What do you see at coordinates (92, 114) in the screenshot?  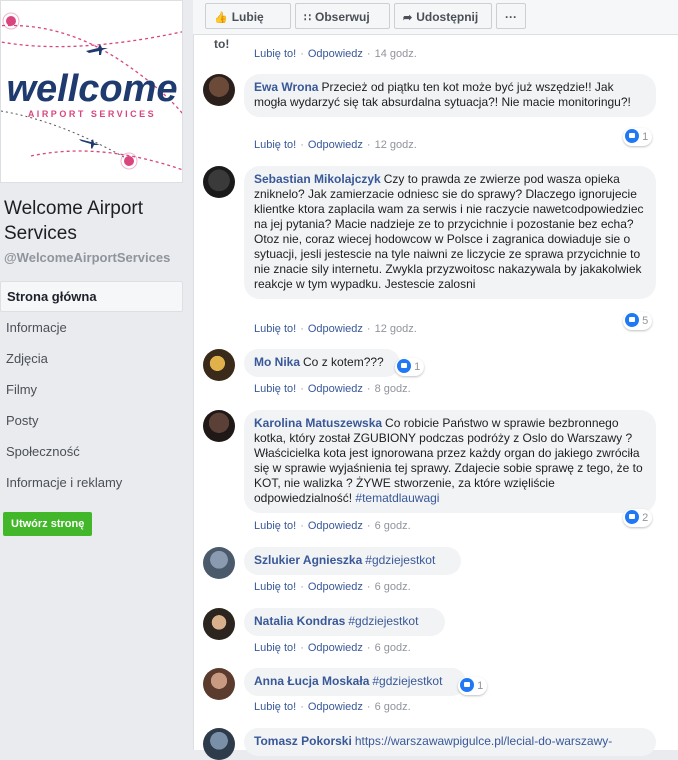 I see `logo-subtitle: AIRPORT SERVICES` at bounding box center [92, 114].